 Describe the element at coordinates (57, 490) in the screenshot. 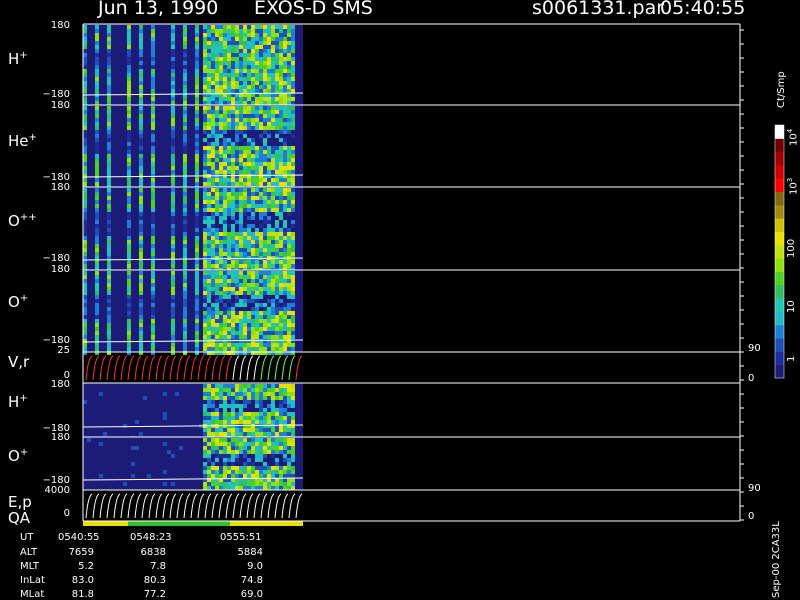

I see `tick-top-ep: 4000` at that location.